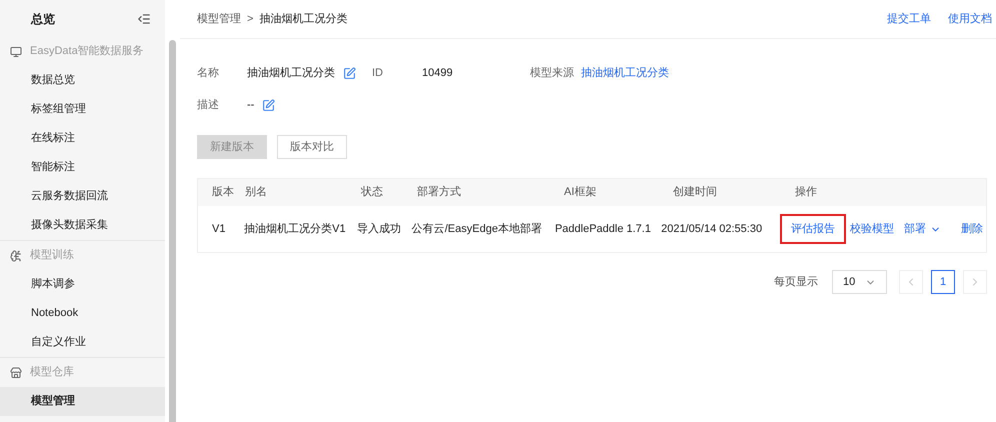 The width and height of the screenshot is (996, 422). What do you see at coordinates (16, 256) in the screenshot?
I see `brain-icon` at bounding box center [16, 256].